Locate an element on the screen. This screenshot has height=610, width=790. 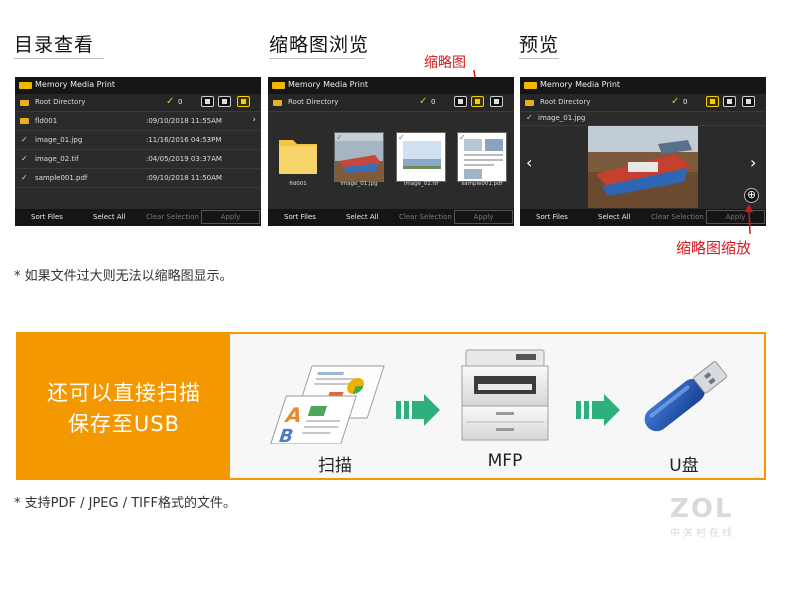
banner-headline: 还可以直接扫描 保存至USB is located at coordinates (124, 406).